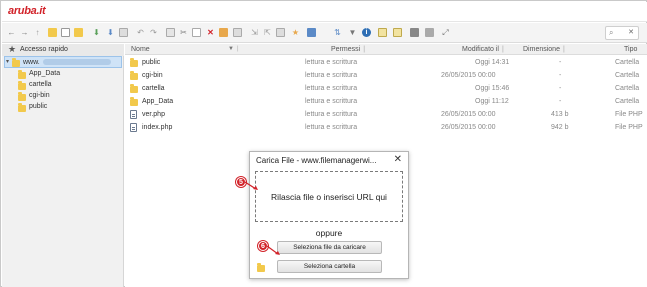  I want to click on upload-icon, so click(78, 32).